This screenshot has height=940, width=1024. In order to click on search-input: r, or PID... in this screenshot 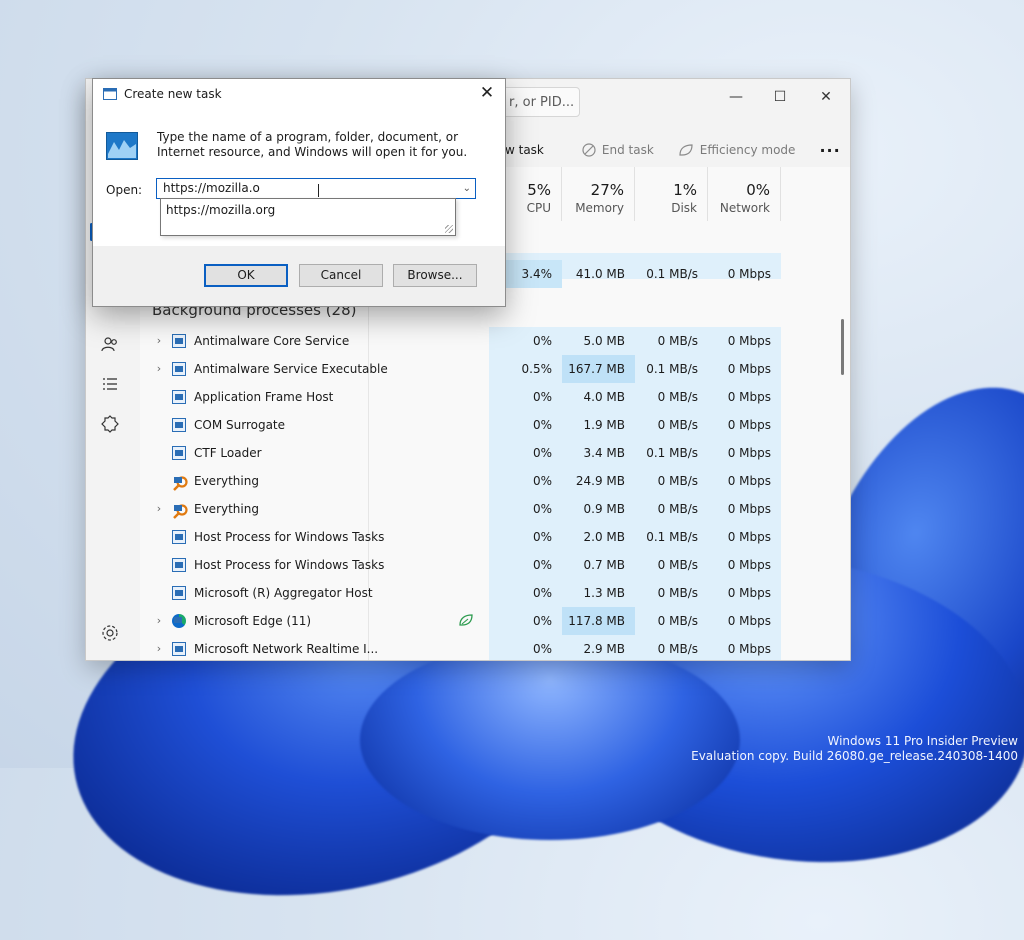, I will do `click(537, 102)`.